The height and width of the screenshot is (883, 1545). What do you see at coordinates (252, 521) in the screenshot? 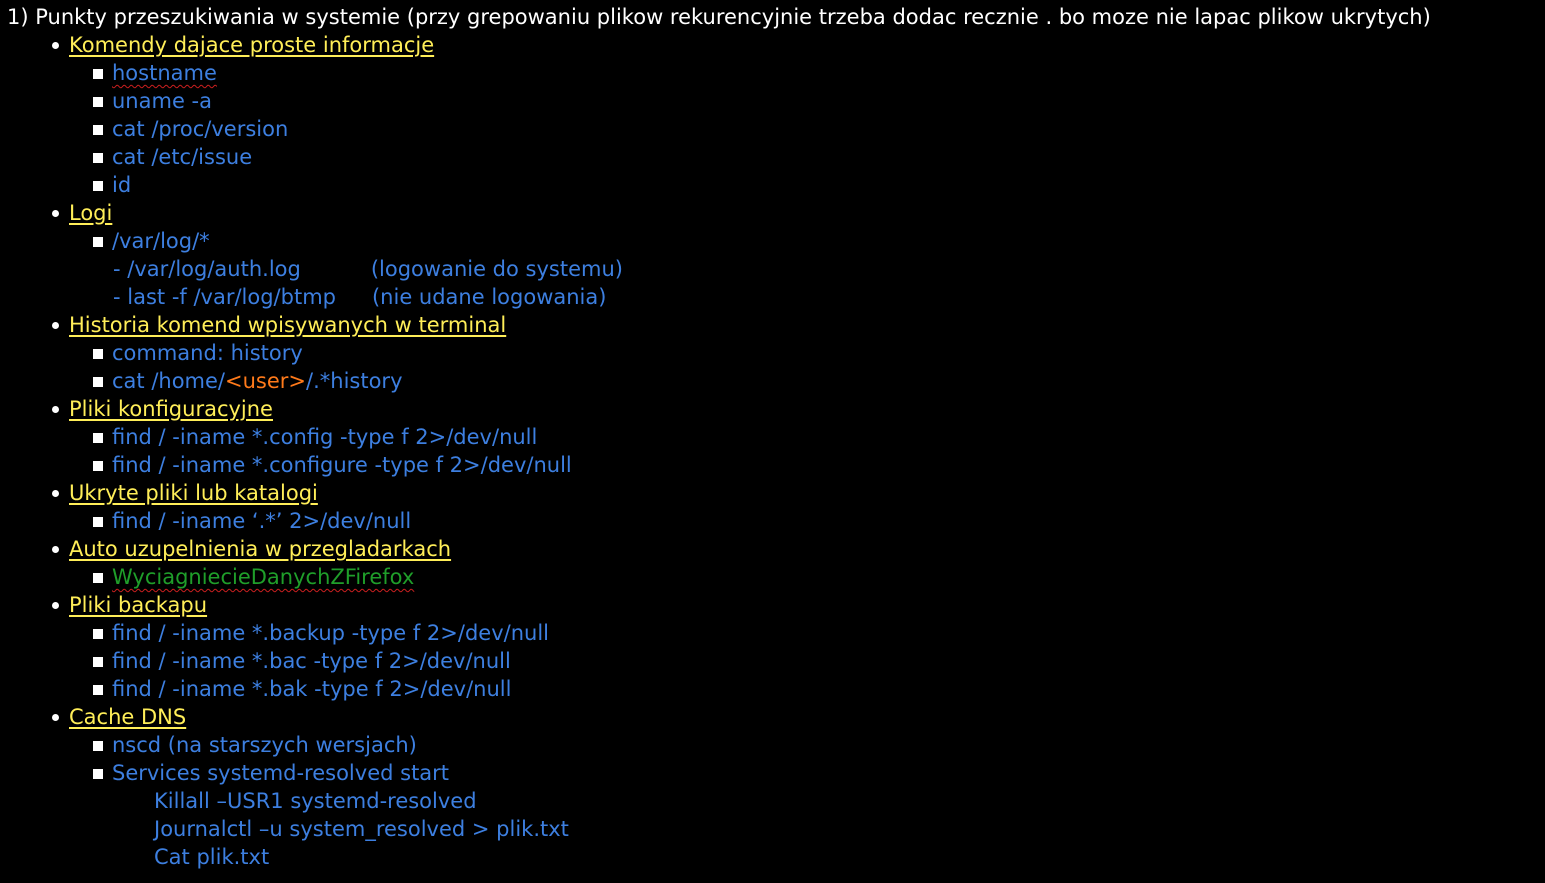
I see `list-item: find / -iname ‘.*’ 2>/dev/null` at bounding box center [252, 521].